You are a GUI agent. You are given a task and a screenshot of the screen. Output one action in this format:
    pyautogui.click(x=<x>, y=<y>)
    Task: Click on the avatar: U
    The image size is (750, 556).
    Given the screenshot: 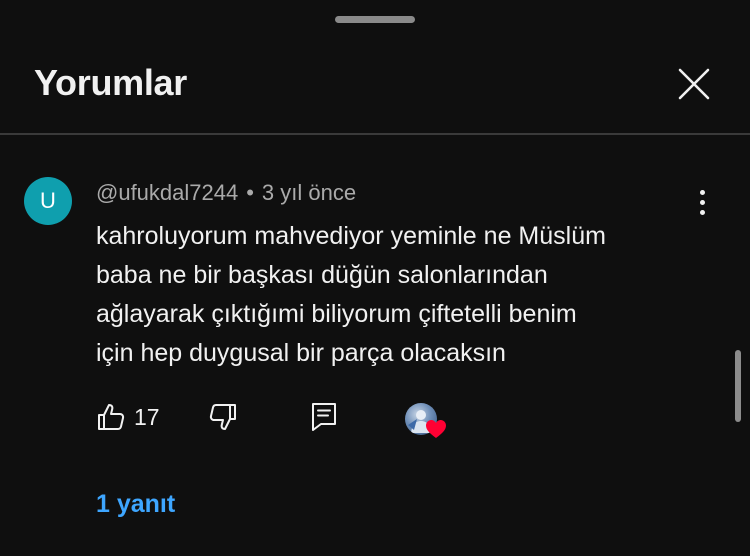 What is the action you would take?
    pyautogui.click(x=48, y=201)
    